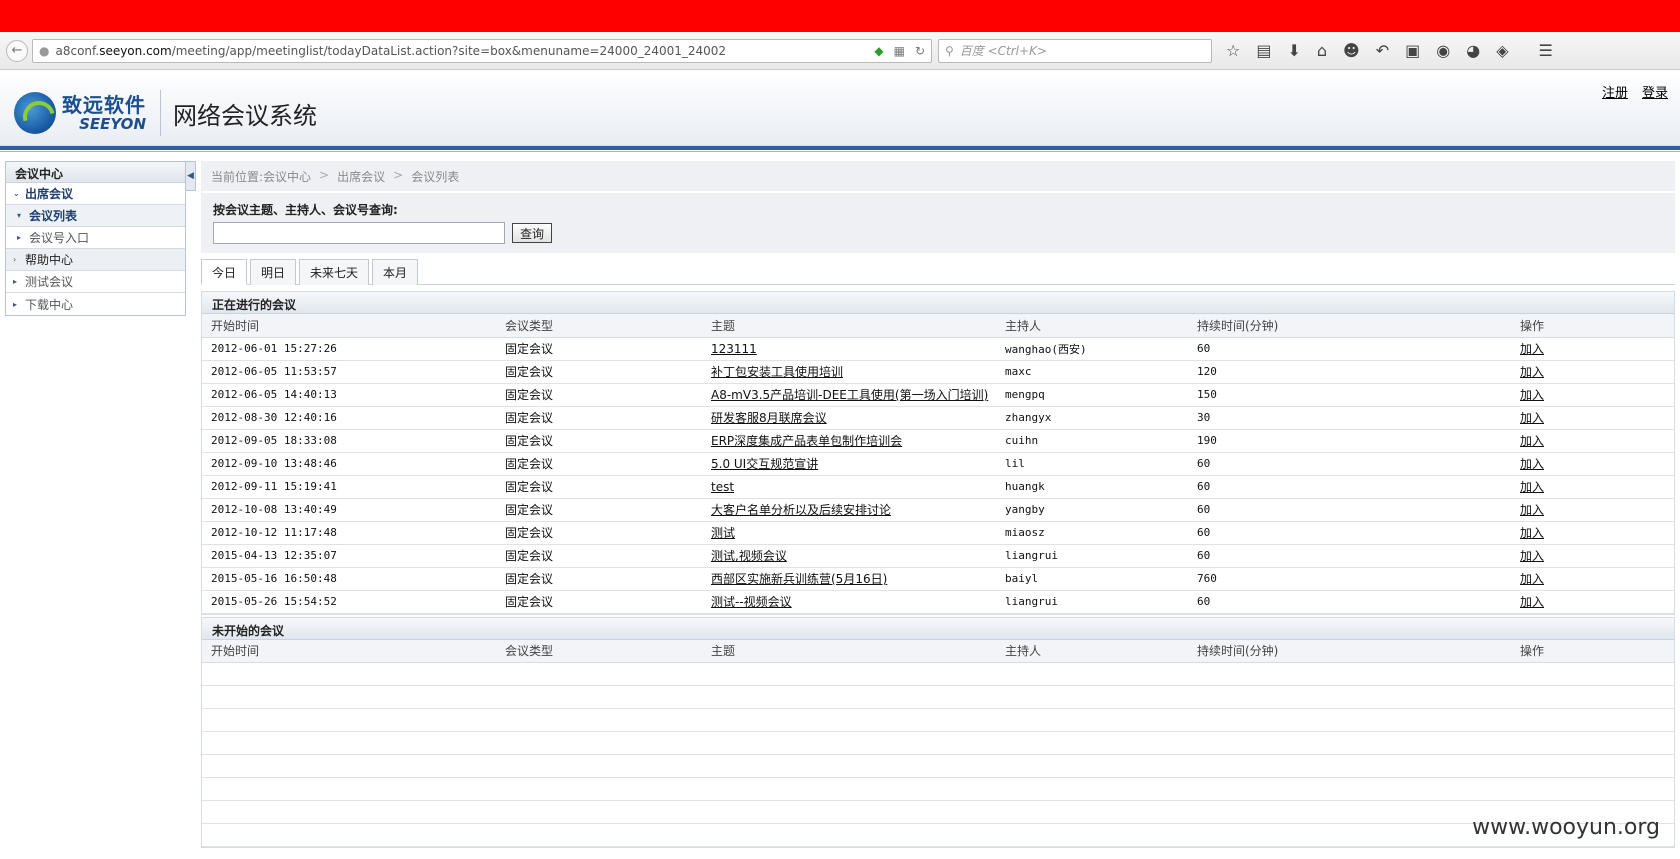 Image resolution: width=1680 pixels, height=859 pixels. I want to click on topic-link: 5.0 UI交互规范宣讲, so click(764, 464).